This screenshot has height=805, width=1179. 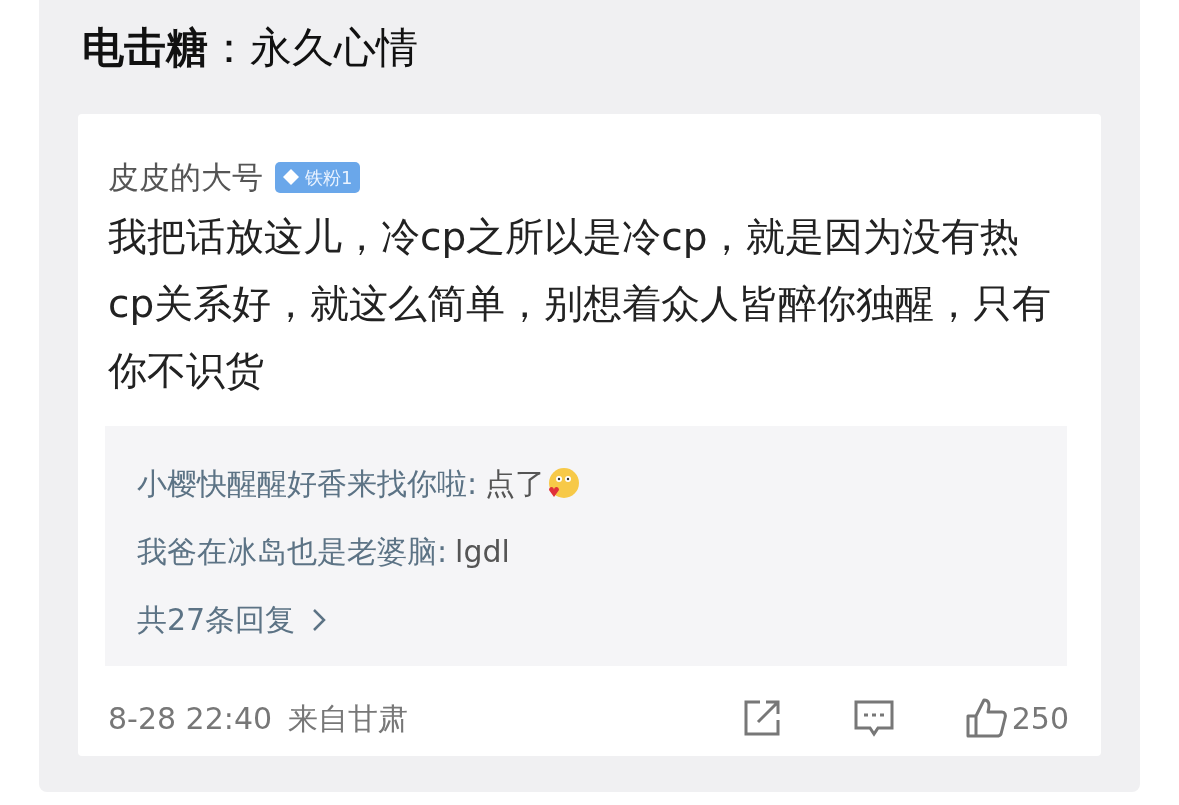 What do you see at coordinates (292, 551) in the screenshot?
I see `reply-username: 我爸在冰岛也是老婆脑:` at bounding box center [292, 551].